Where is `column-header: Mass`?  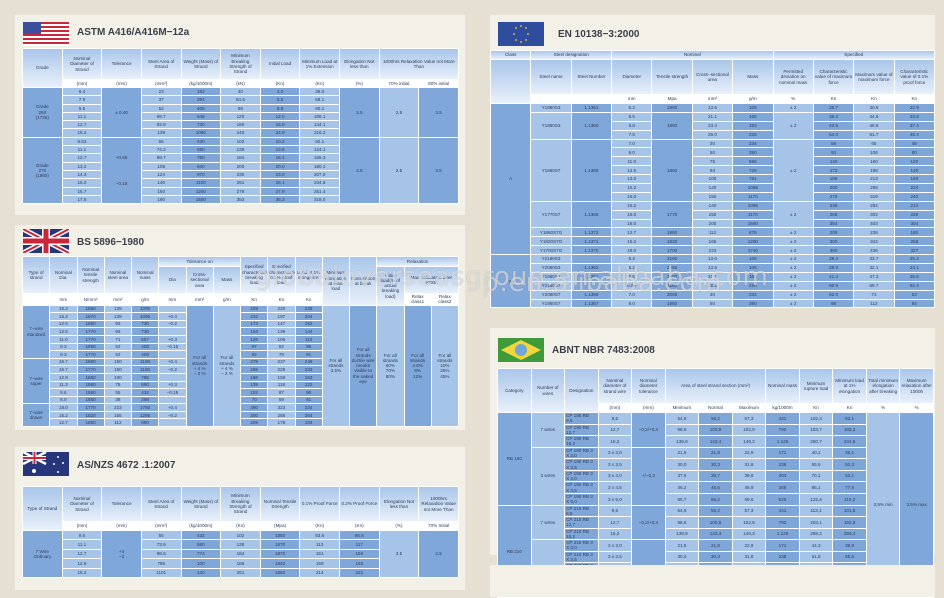
column-header: Mass is located at coordinates (226, 280).